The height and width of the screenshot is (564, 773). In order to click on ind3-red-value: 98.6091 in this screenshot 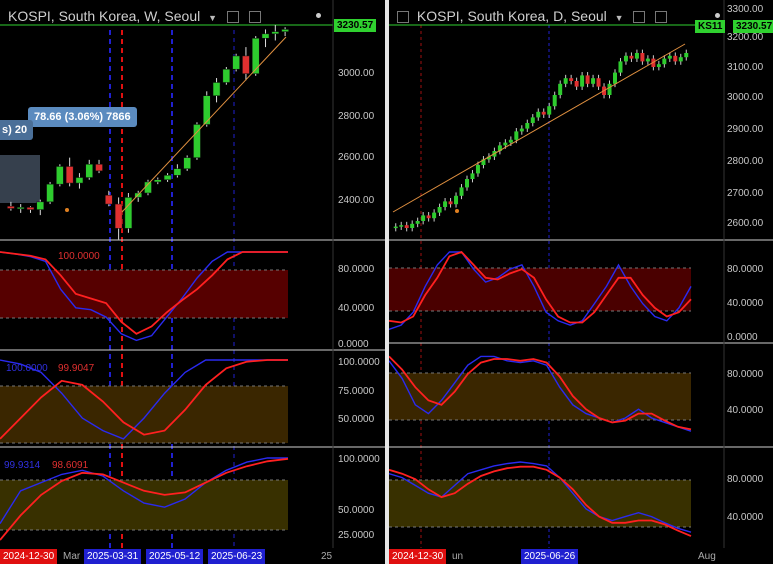, I will do `click(70, 465)`.